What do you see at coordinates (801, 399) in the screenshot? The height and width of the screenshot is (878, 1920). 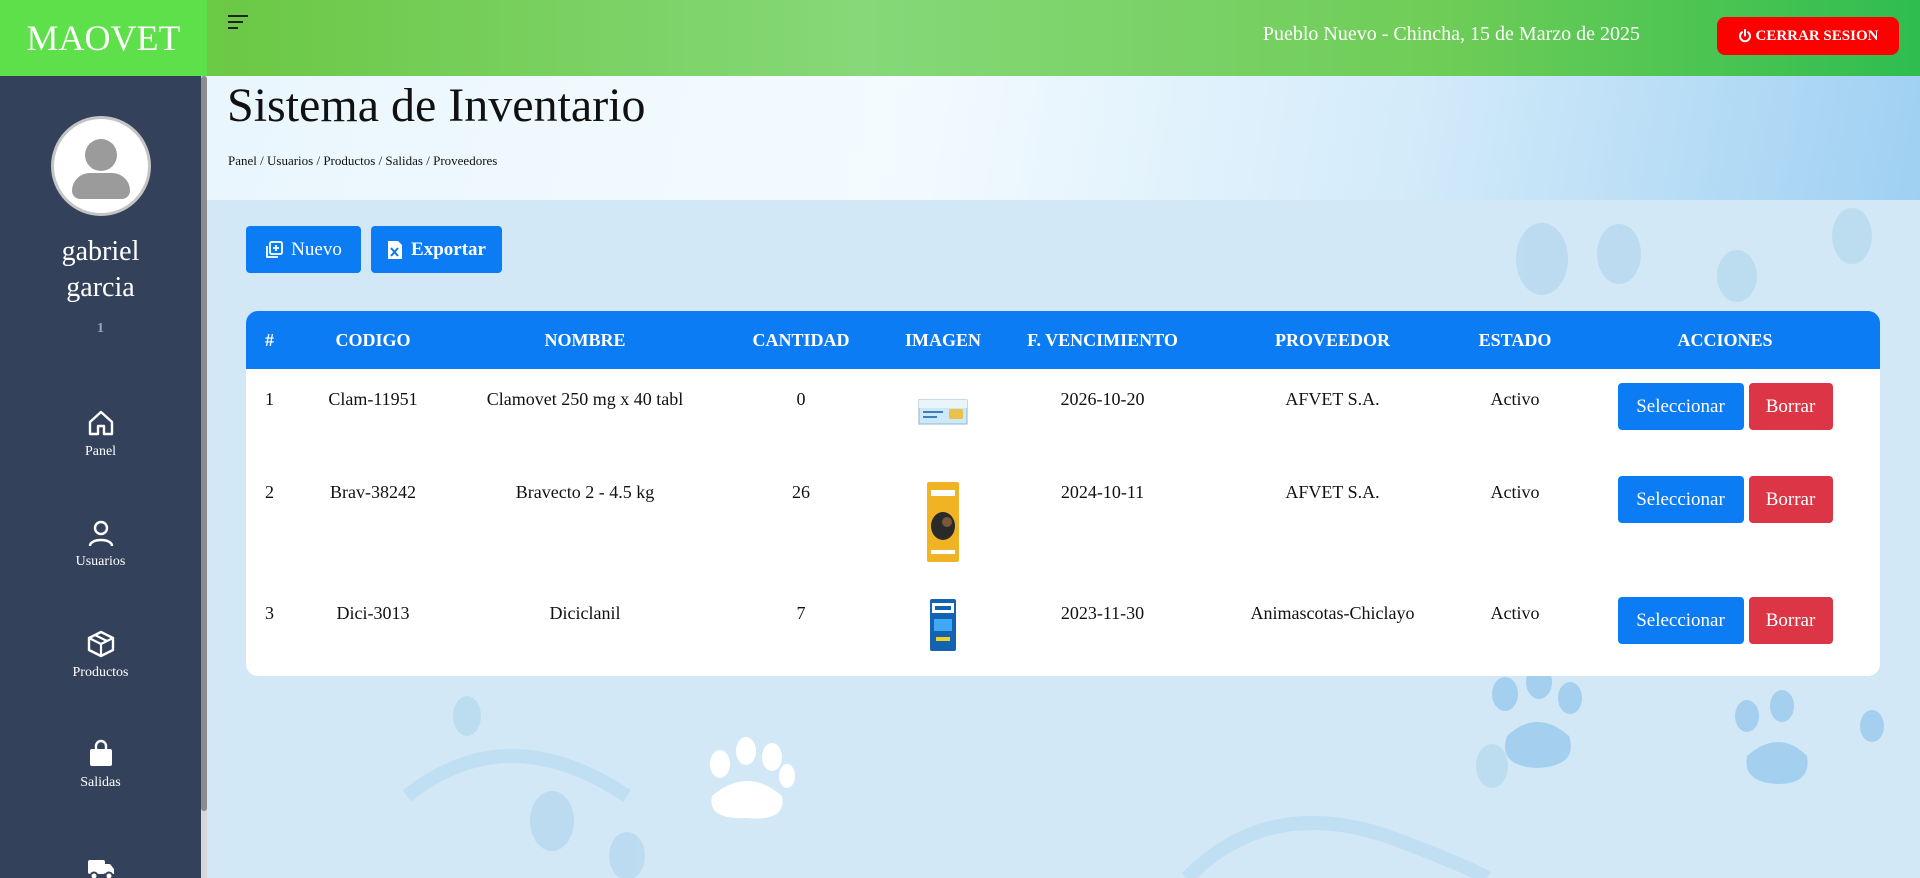 I see `cell-qty: 0` at bounding box center [801, 399].